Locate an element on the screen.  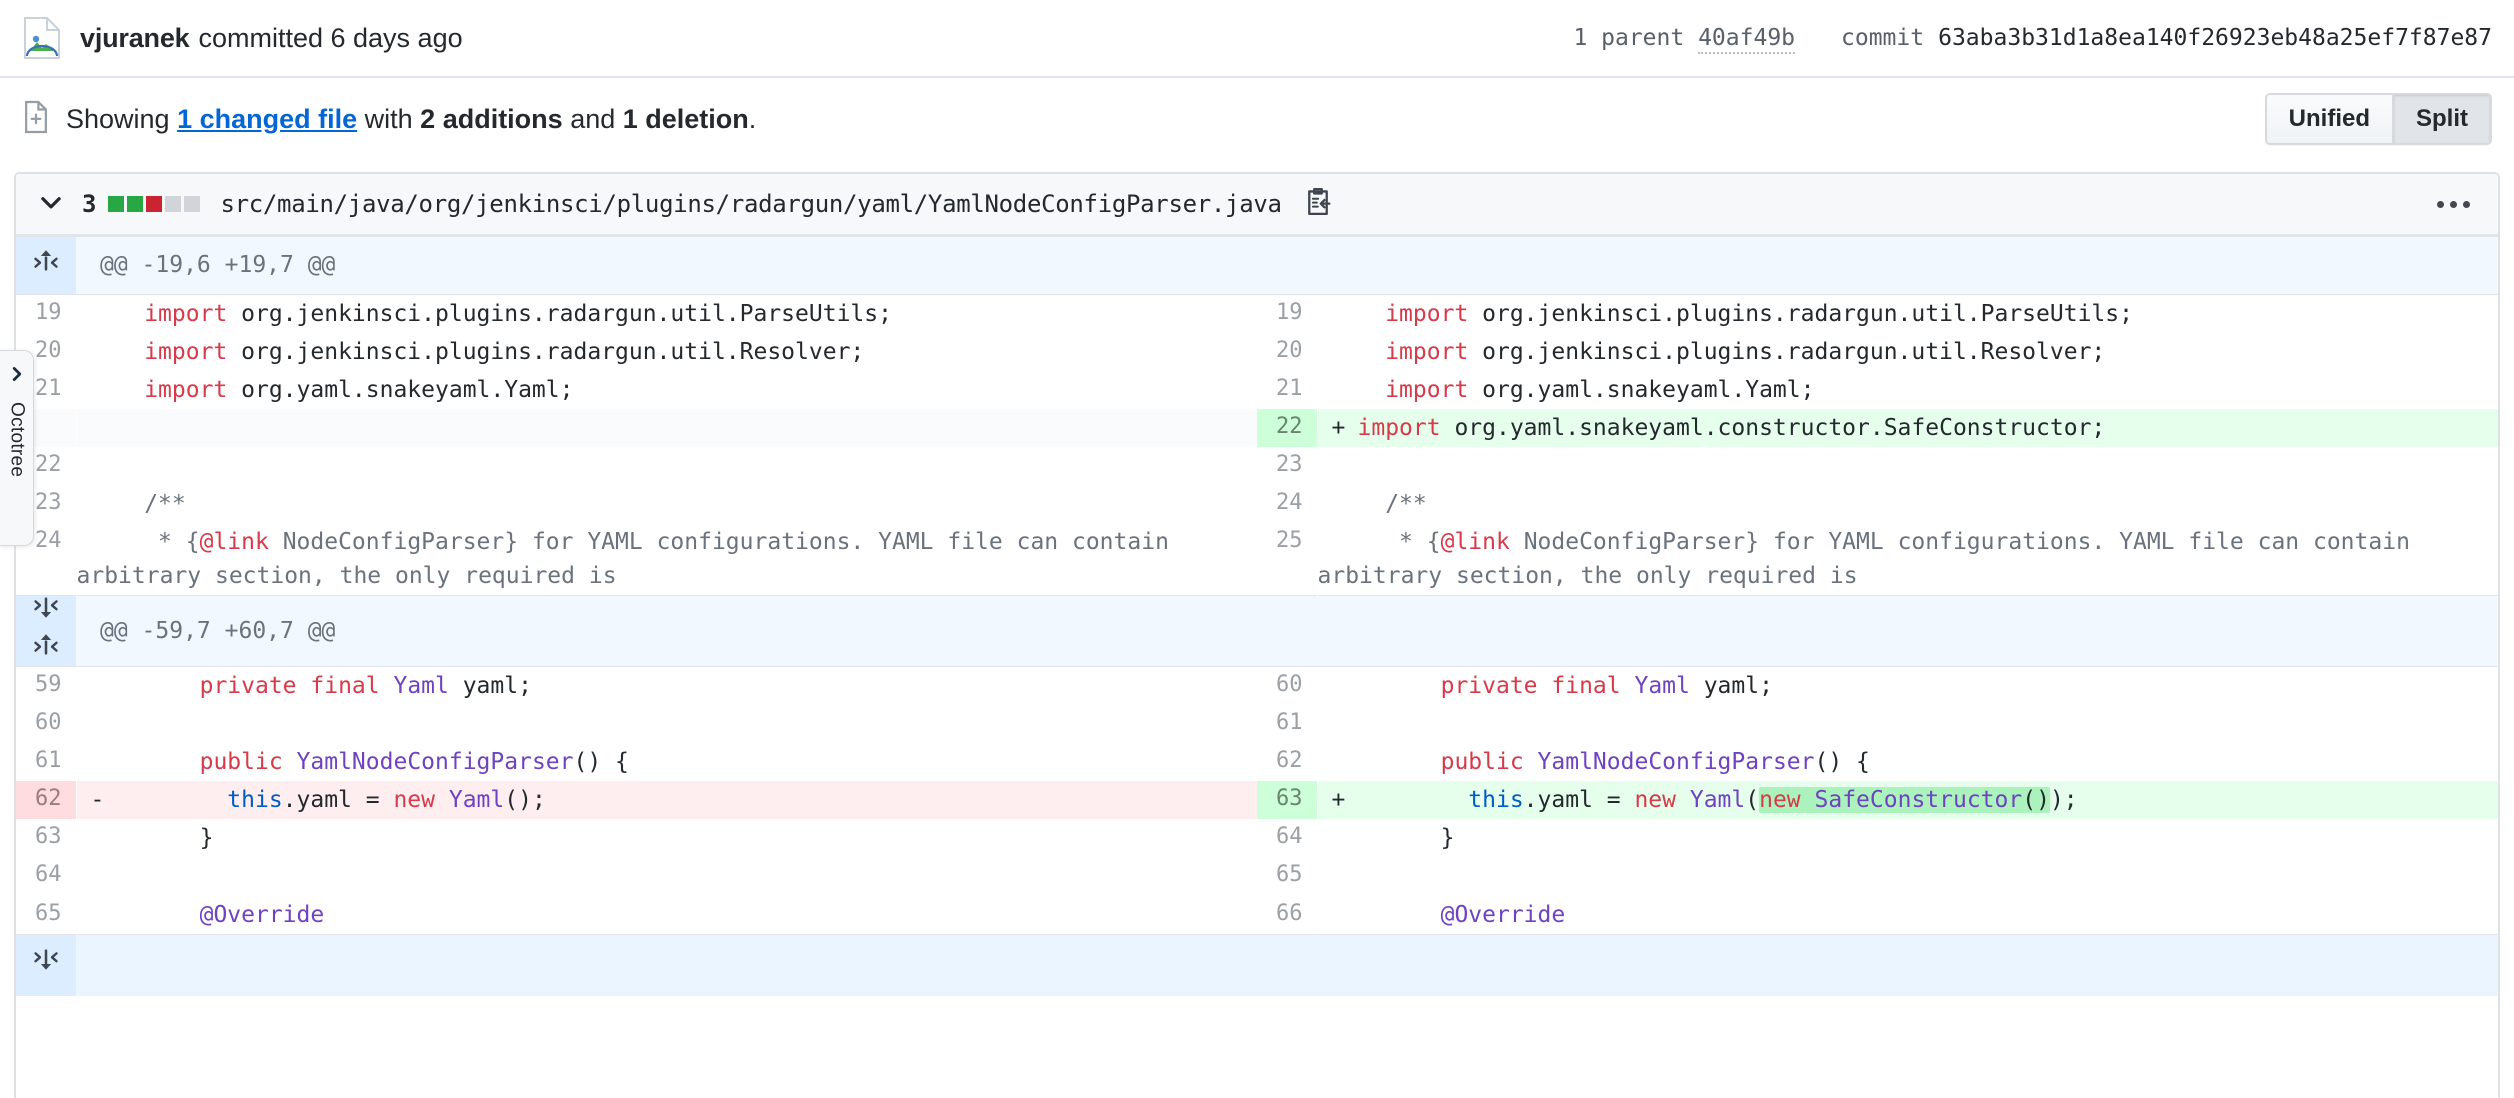
left-code-cell: public YamlNodeConfigParser() { is located at coordinates (666, 762).